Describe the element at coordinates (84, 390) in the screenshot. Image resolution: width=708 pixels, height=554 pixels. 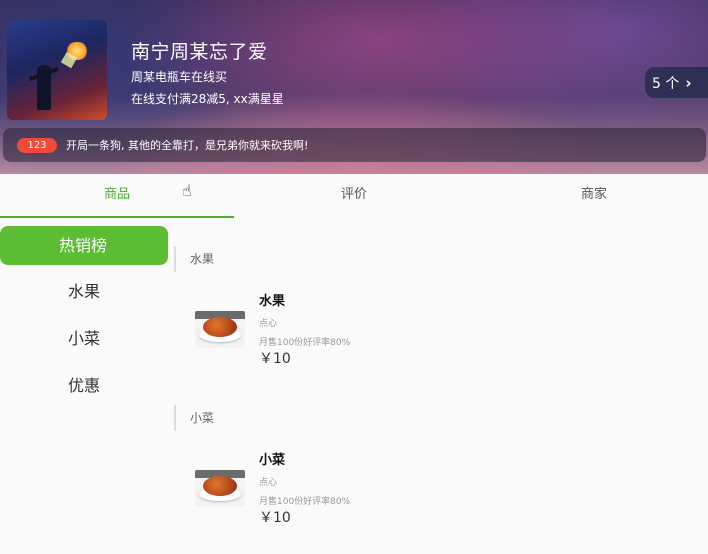
I see `sidebar-item-discount: 优惠` at that location.